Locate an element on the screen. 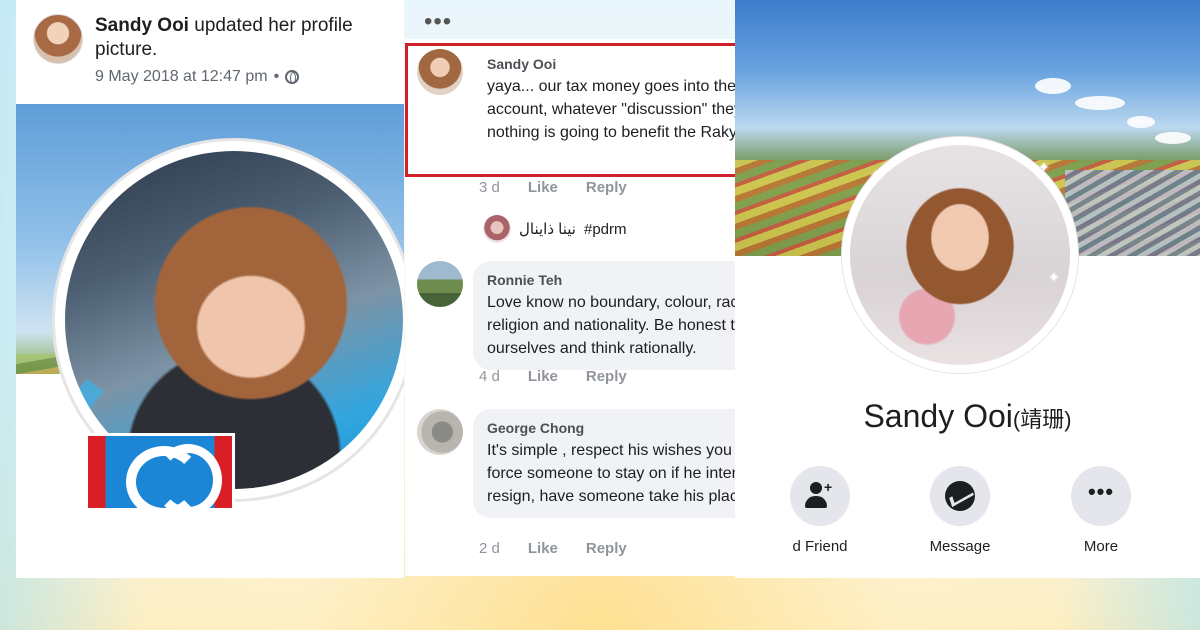  message-label: Message is located at coordinates (960, 546).